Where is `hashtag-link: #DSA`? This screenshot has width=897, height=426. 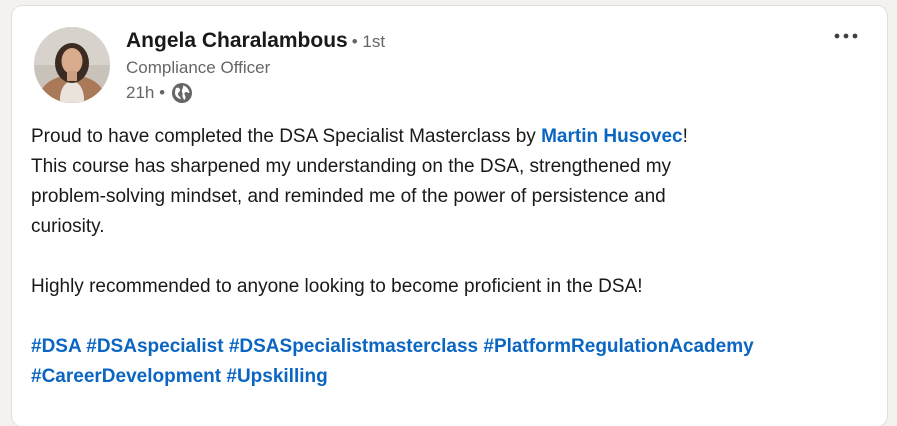 hashtag-link: #DSA is located at coordinates (56, 346).